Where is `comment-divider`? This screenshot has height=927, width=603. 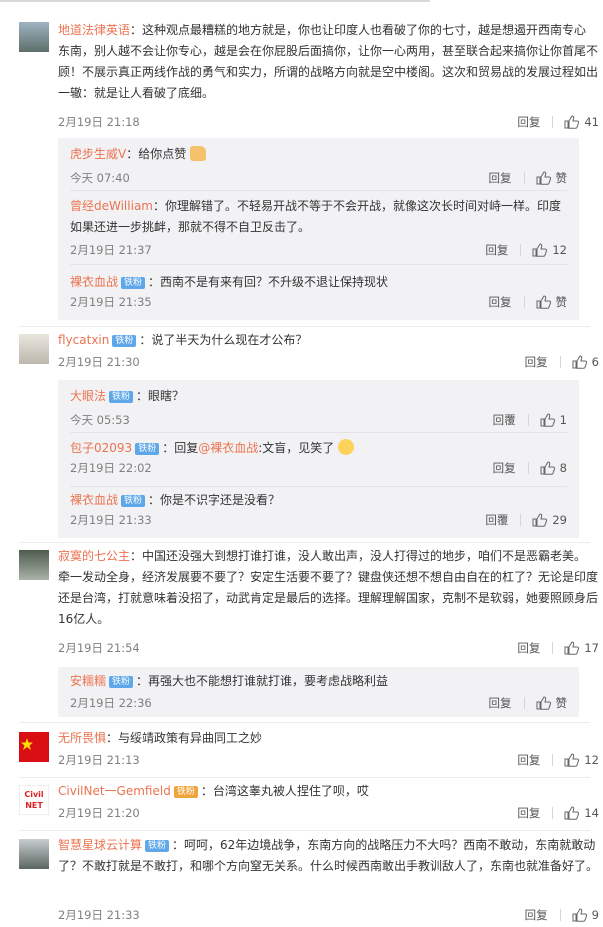
comment-divider is located at coordinates (304, 722).